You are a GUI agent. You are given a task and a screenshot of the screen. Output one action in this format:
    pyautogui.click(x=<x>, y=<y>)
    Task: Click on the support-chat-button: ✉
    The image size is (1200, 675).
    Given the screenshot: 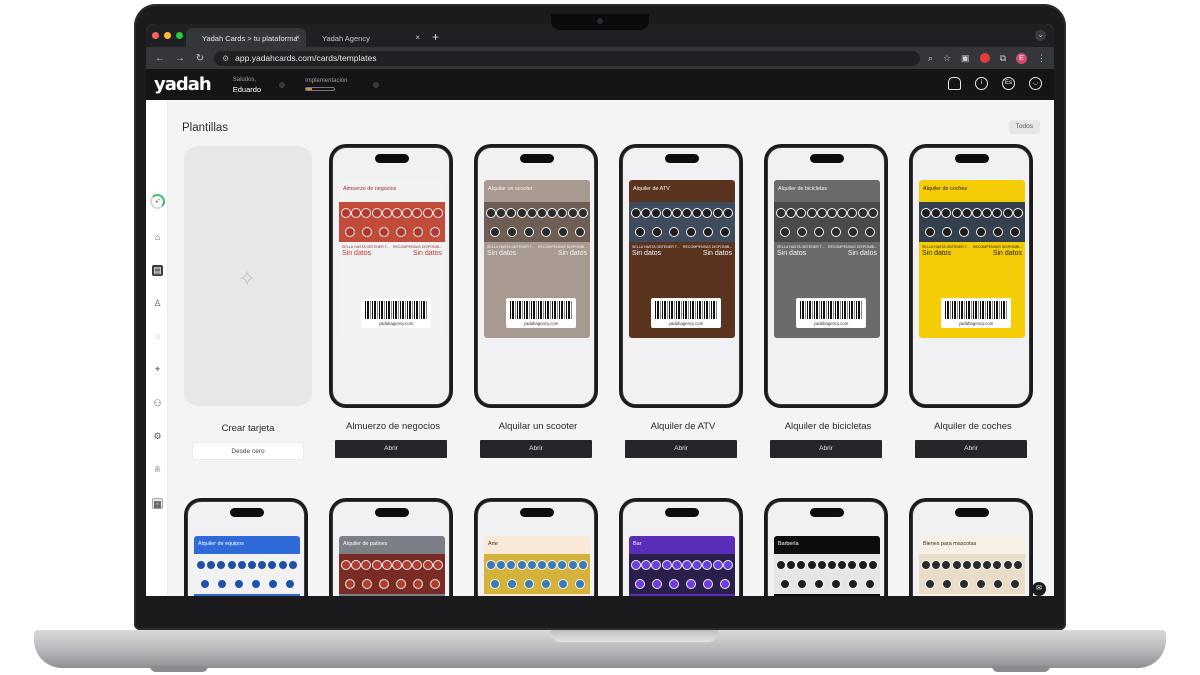 What is the action you would take?
    pyautogui.click(x=1039, y=589)
    